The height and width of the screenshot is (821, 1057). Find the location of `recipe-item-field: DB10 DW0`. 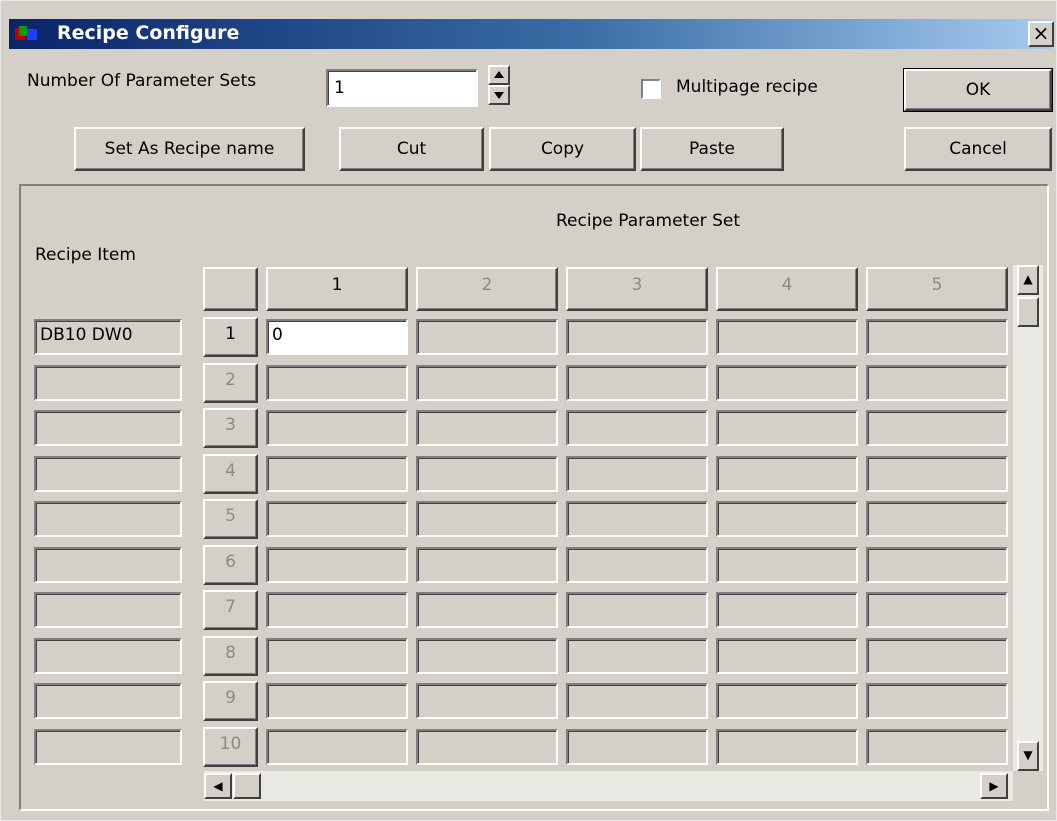

recipe-item-field: DB10 DW0 is located at coordinates (108, 337).